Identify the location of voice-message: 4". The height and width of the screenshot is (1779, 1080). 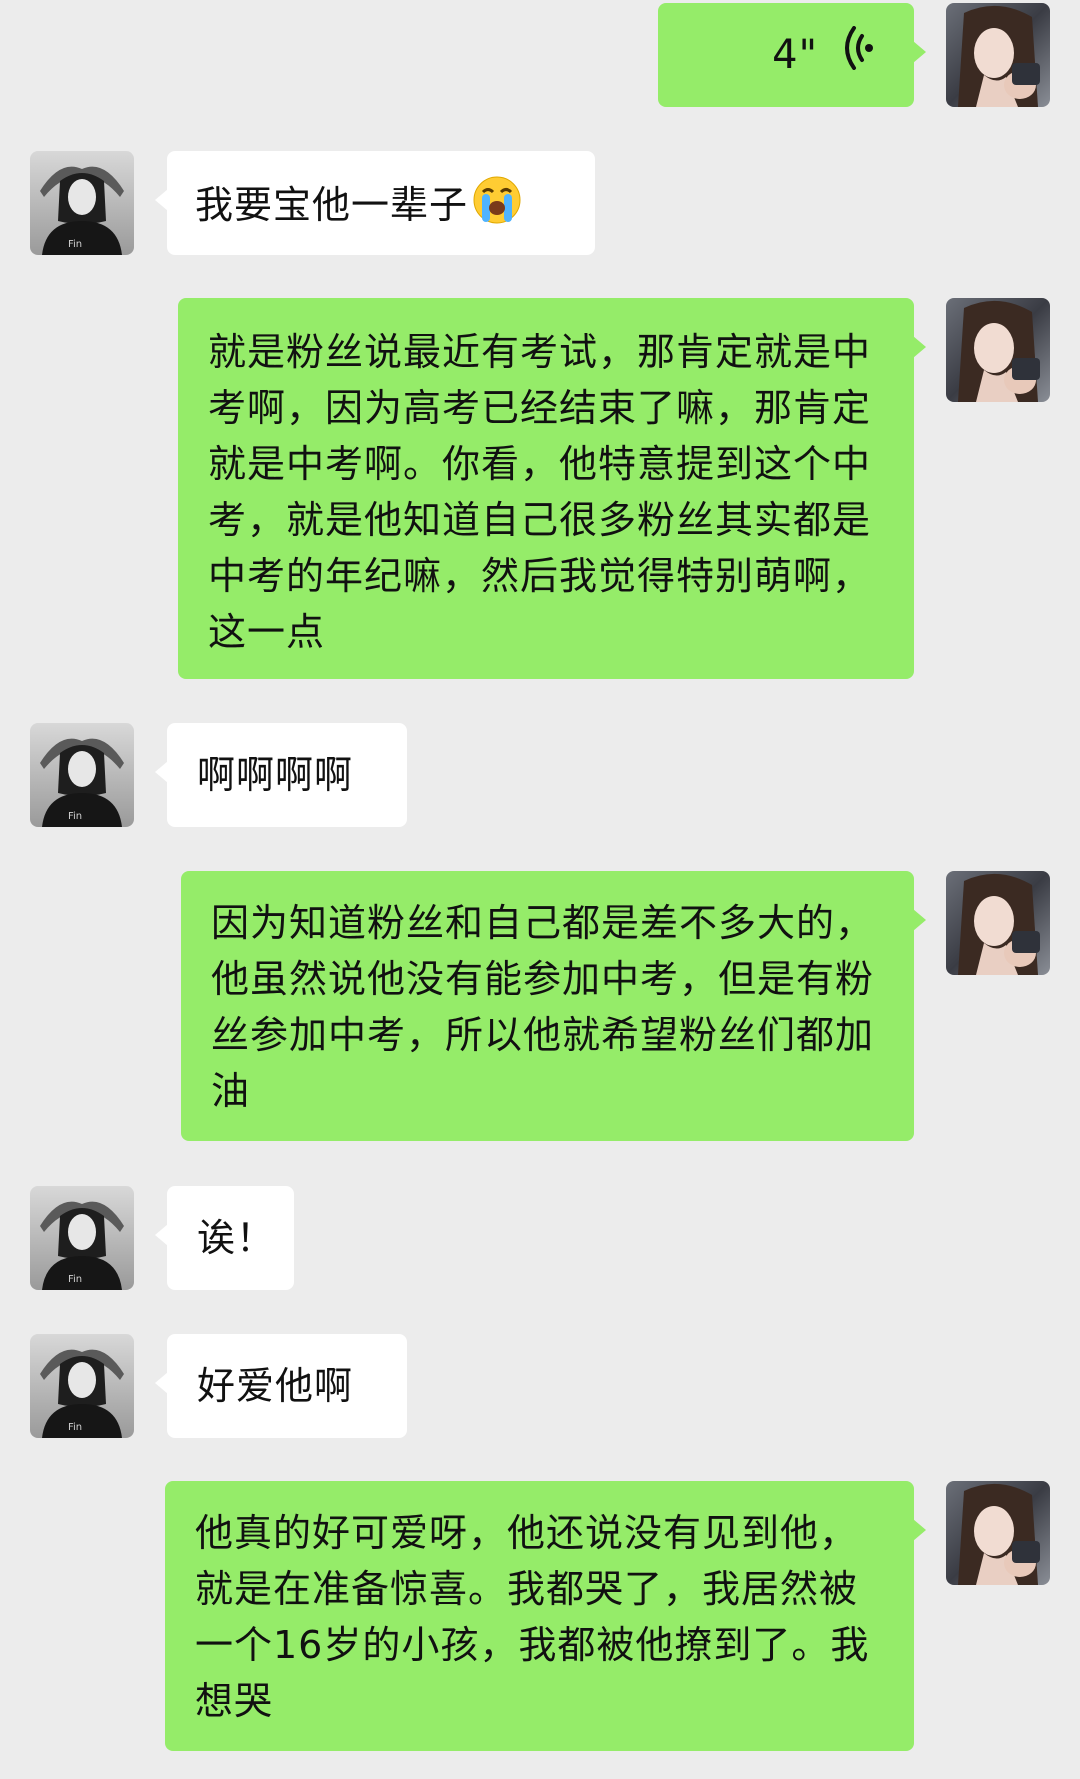
(786, 55).